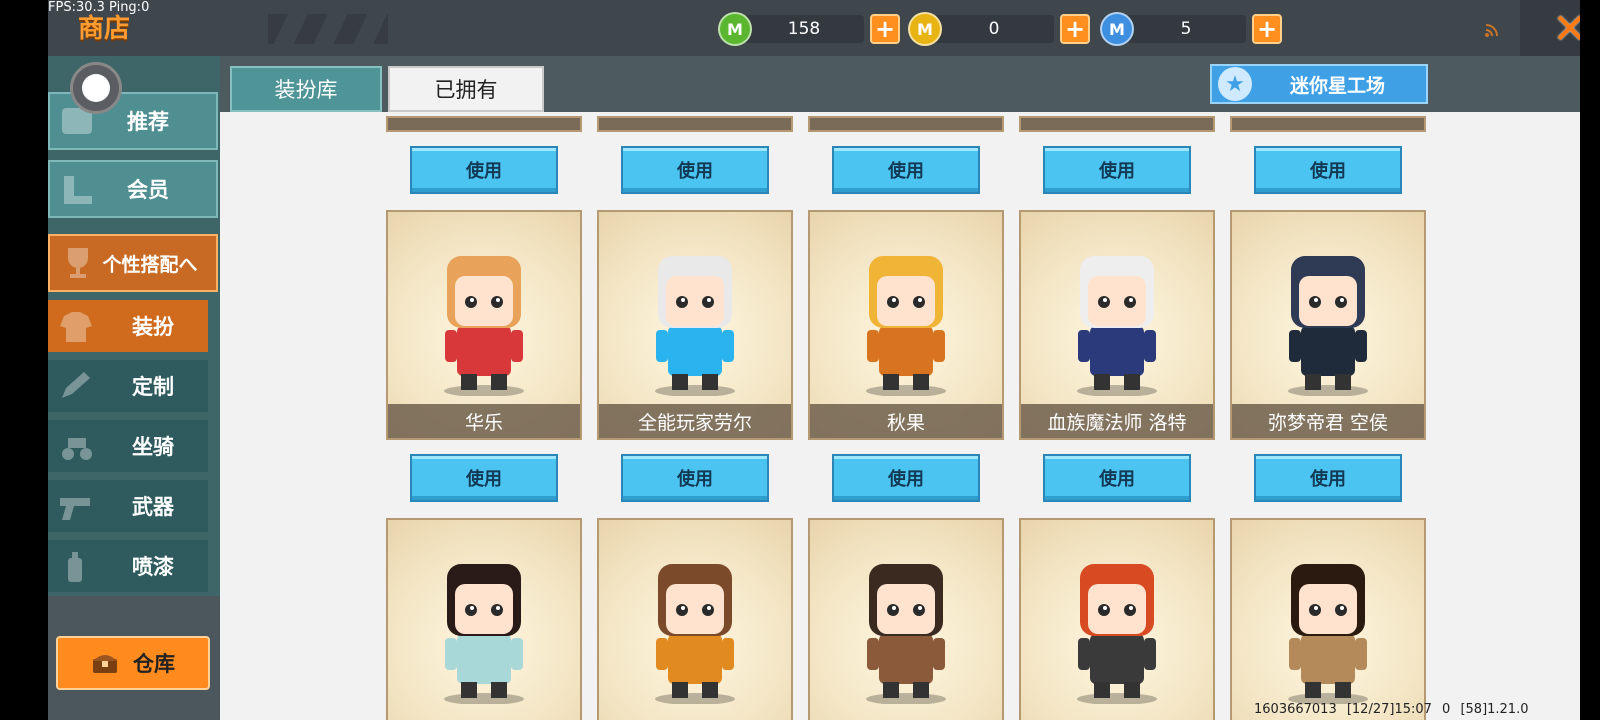 This screenshot has width=1600, height=720. Describe the element at coordinates (1590, 360) in the screenshot. I see `right-black-edge` at that location.